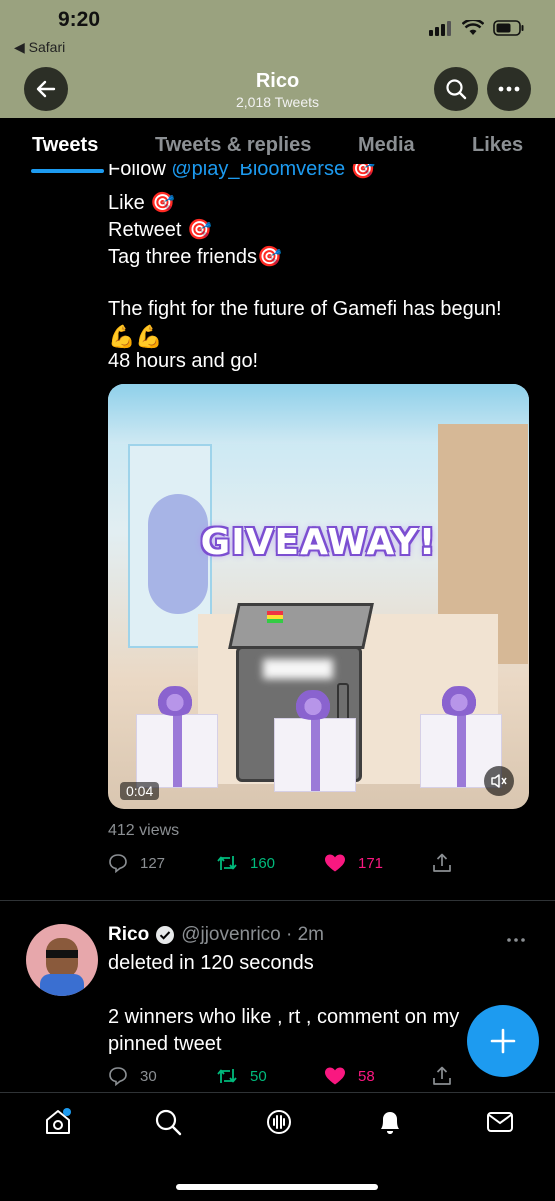 The height and width of the screenshot is (1201, 555). I want to click on nav-explore, so click(168, 1122).